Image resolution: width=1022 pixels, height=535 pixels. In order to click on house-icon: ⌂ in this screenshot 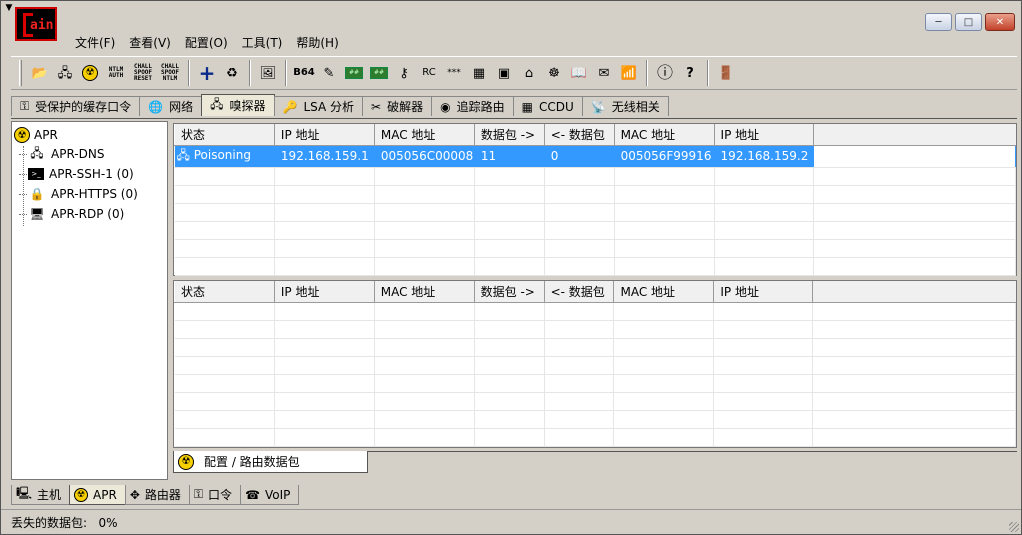, I will do `click(529, 73)`.